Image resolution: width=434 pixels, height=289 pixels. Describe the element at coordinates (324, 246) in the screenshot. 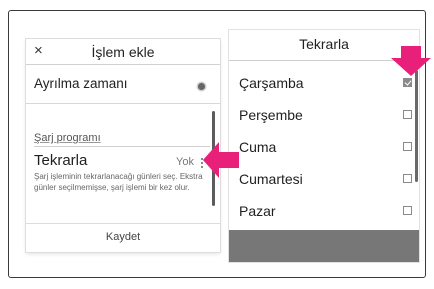

I see `panel-footer` at that location.